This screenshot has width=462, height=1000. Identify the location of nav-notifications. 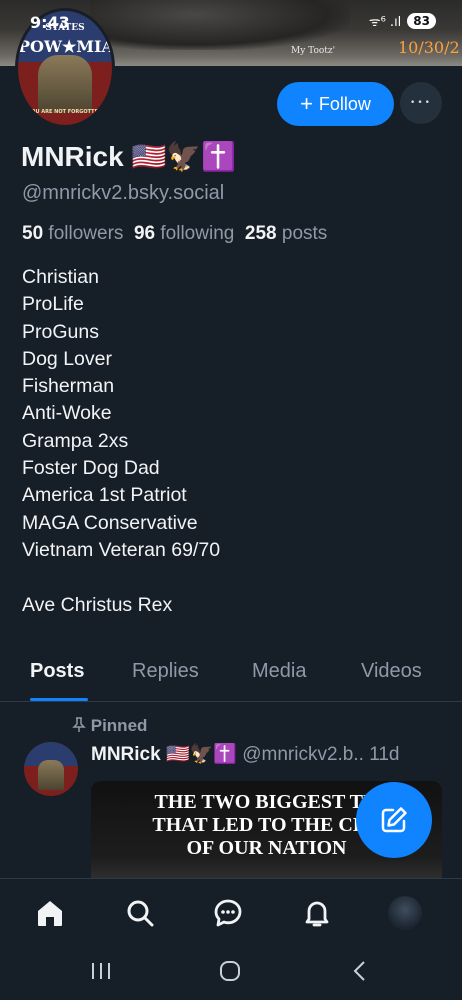
(317, 913).